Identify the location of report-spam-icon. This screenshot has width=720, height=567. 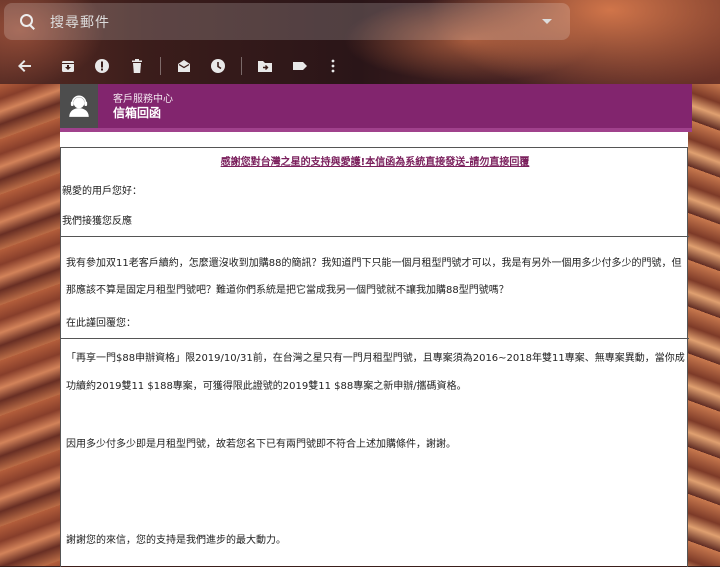
(102, 66).